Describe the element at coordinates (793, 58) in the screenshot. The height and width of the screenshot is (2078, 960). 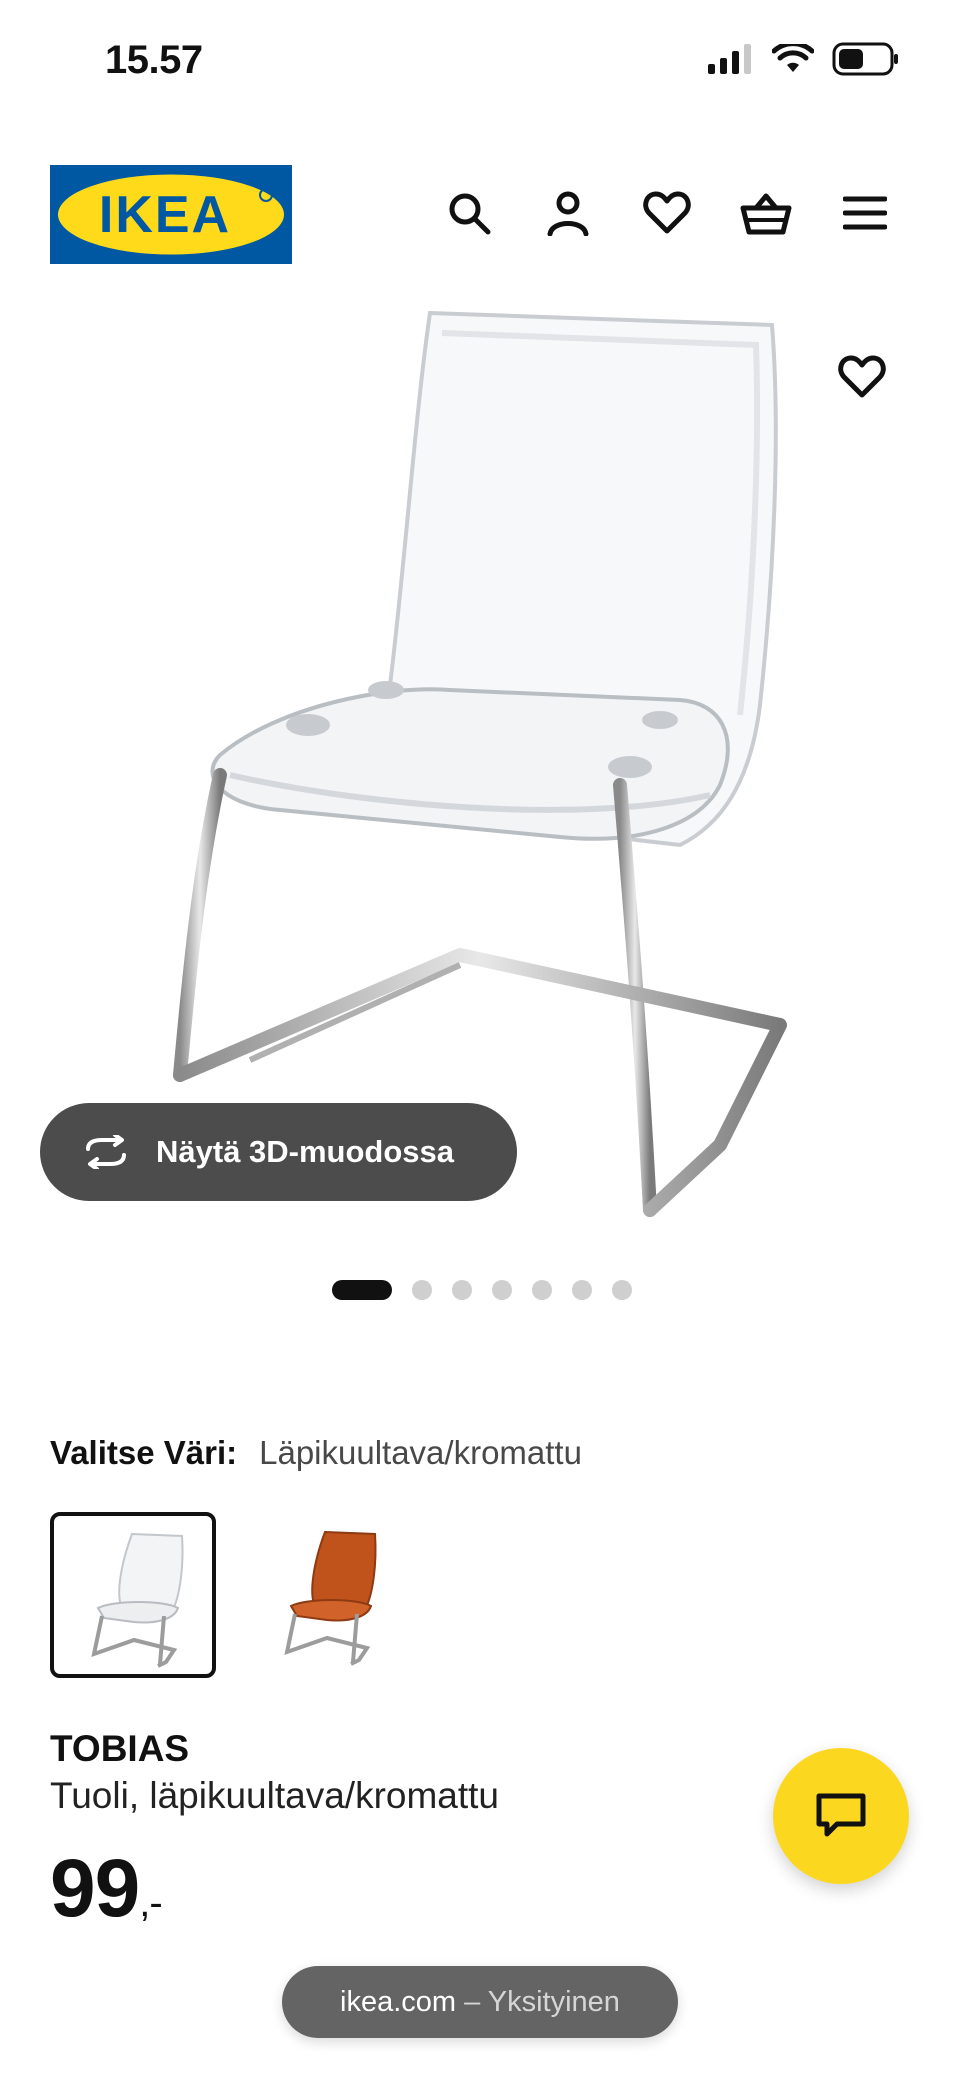
I see `wifi-icon` at that location.